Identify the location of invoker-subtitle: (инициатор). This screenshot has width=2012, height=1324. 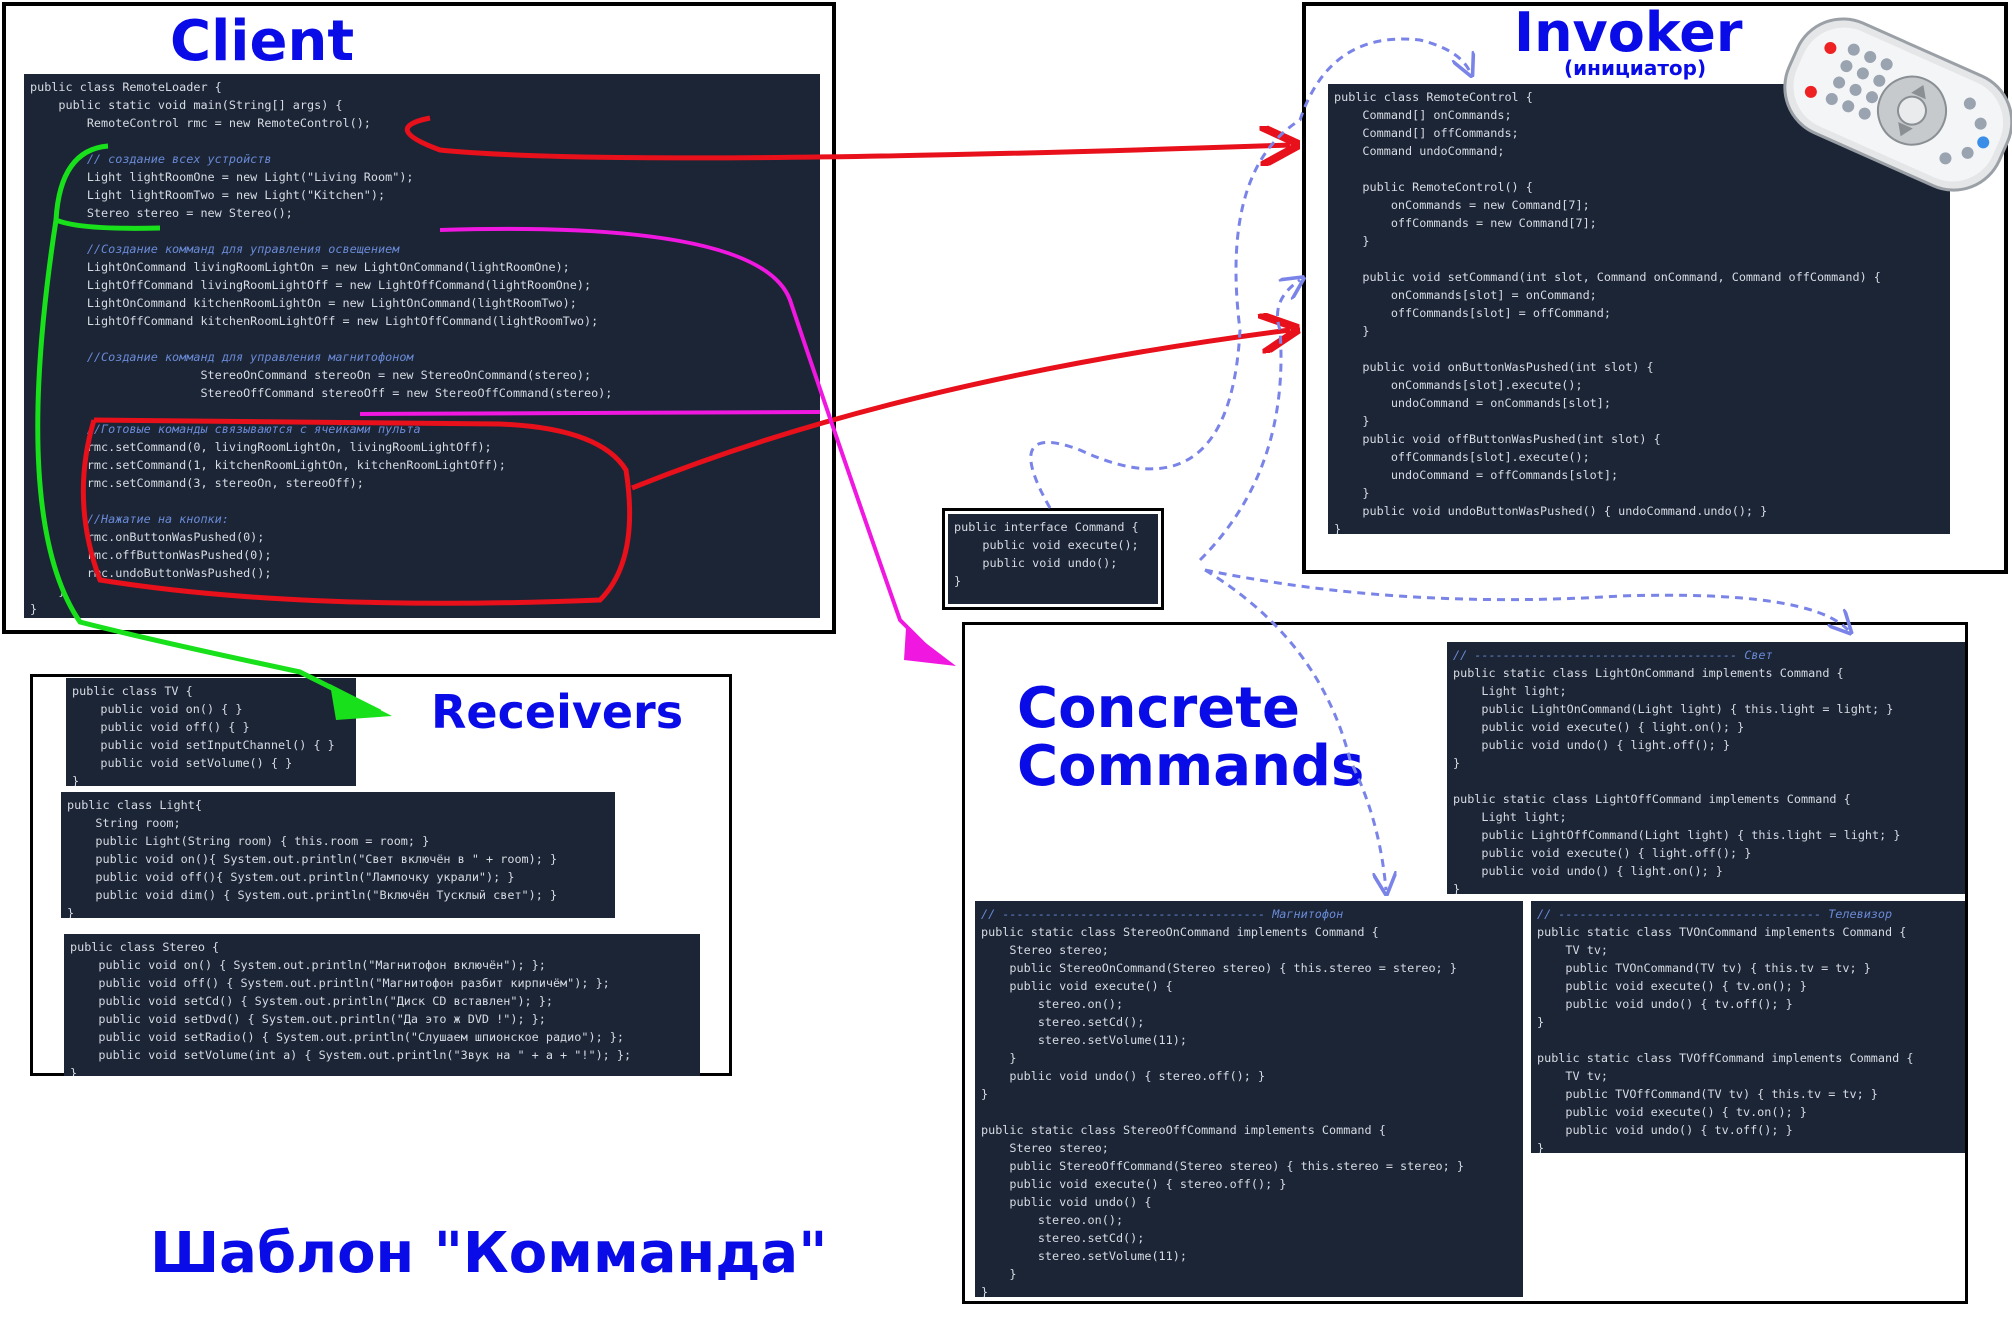
(1635, 68).